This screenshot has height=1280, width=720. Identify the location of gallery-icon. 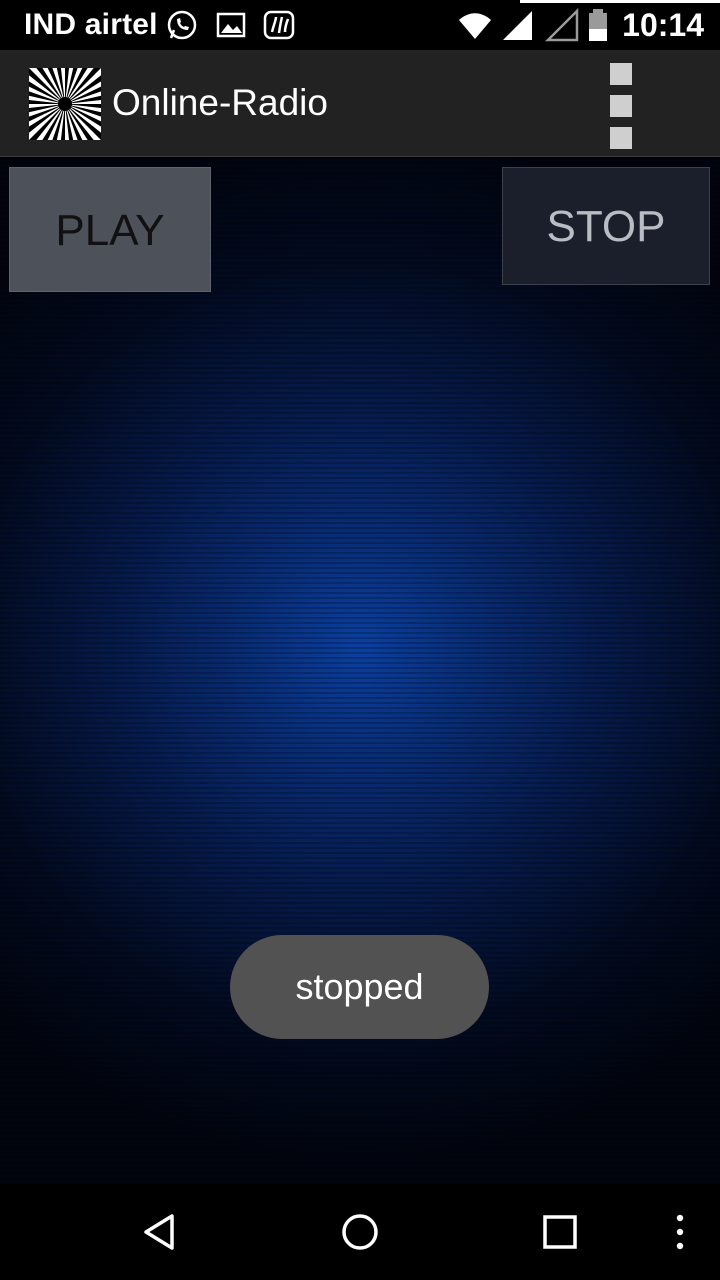
(231, 25).